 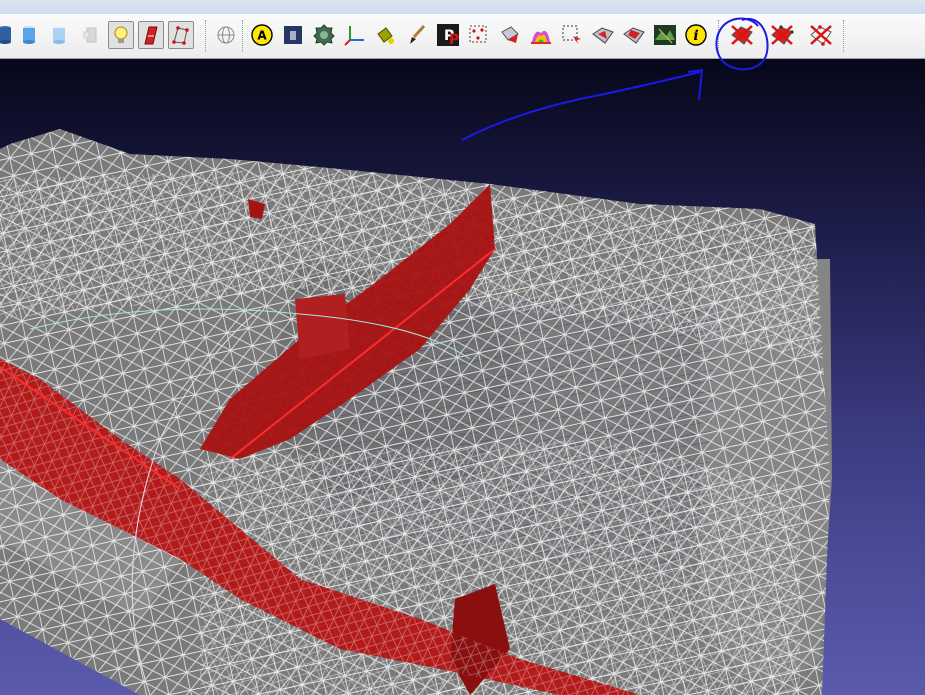 What do you see at coordinates (181, 35) in the screenshot?
I see `mesh-points-icon` at bounding box center [181, 35].